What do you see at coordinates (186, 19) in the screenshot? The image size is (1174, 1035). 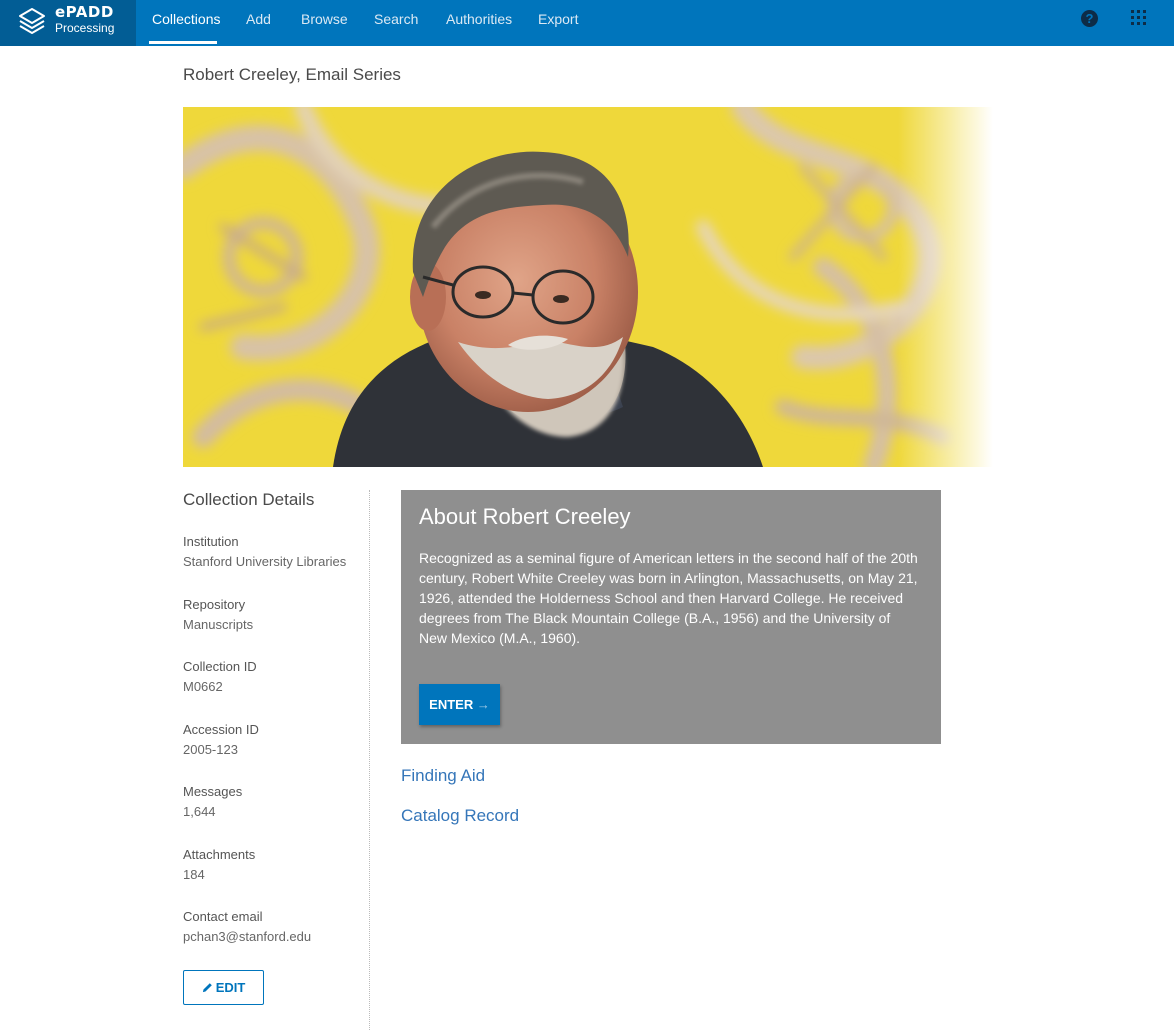 I see `nav-collections: Collections` at bounding box center [186, 19].